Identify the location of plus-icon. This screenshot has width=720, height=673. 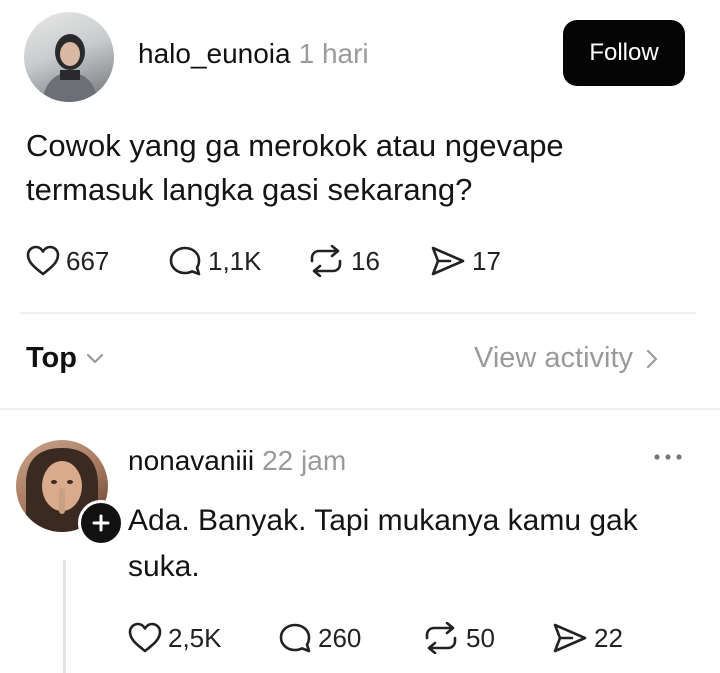
(101, 523).